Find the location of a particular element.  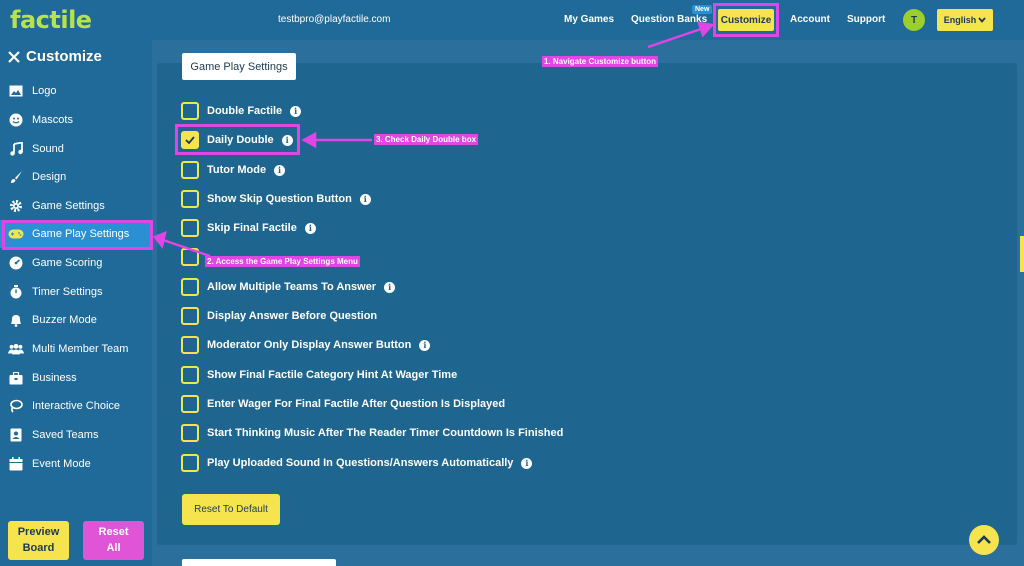

sidebar-item-business: Business is located at coordinates (76, 378).